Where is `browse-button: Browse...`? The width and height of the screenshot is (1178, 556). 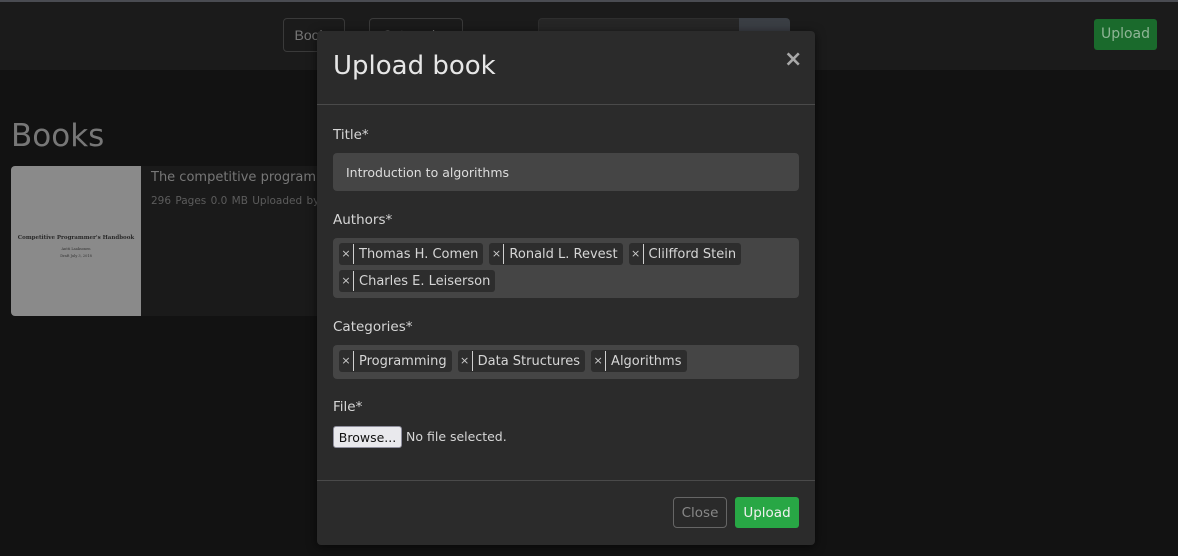 browse-button: Browse... is located at coordinates (367, 437).